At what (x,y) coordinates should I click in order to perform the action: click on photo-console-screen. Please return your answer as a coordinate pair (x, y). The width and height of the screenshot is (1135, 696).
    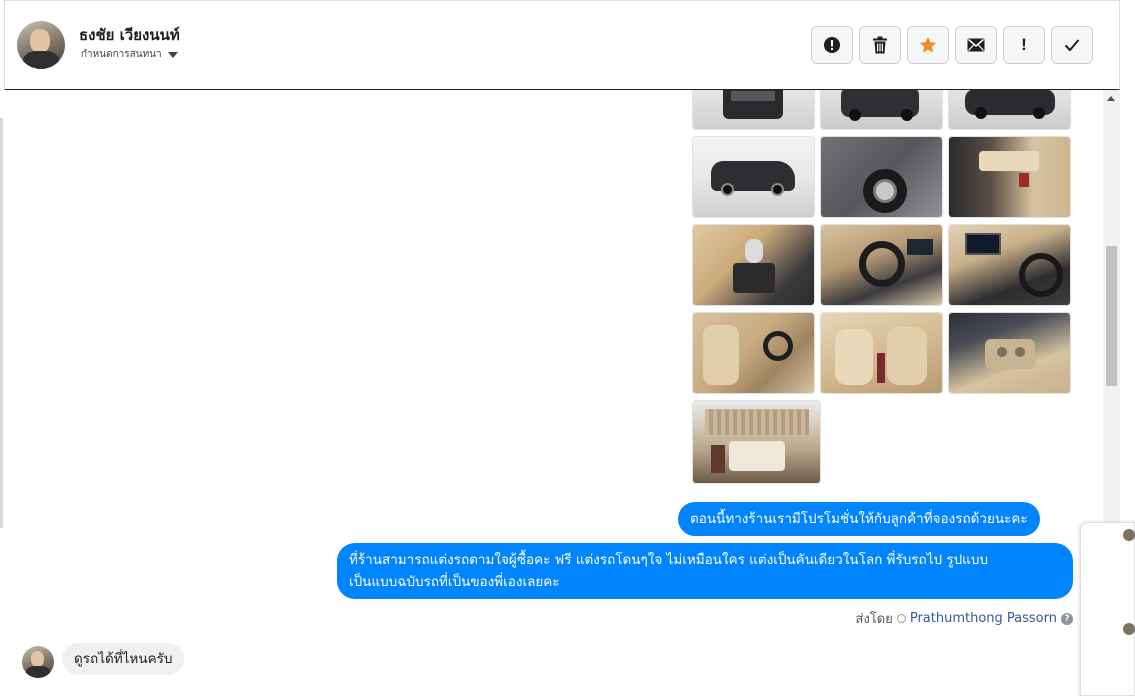
    Looking at the image, I should click on (1009, 265).